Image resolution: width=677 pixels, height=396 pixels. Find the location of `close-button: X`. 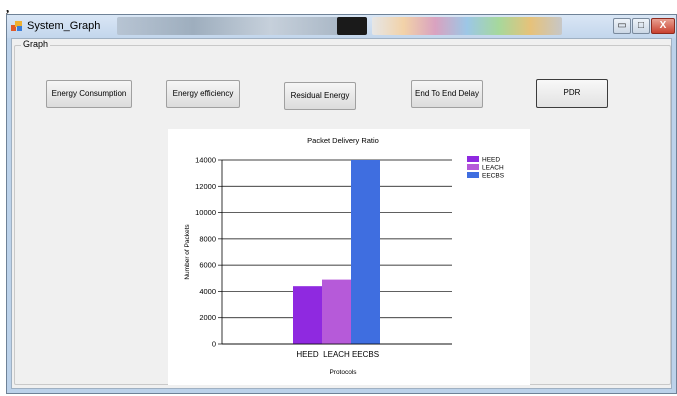

close-button: X is located at coordinates (663, 26).